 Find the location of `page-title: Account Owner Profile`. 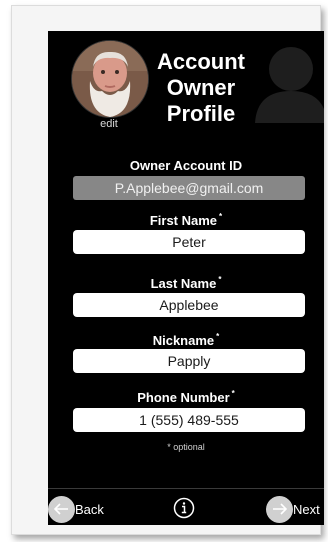

page-title: Account Owner Profile is located at coordinates (201, 88).